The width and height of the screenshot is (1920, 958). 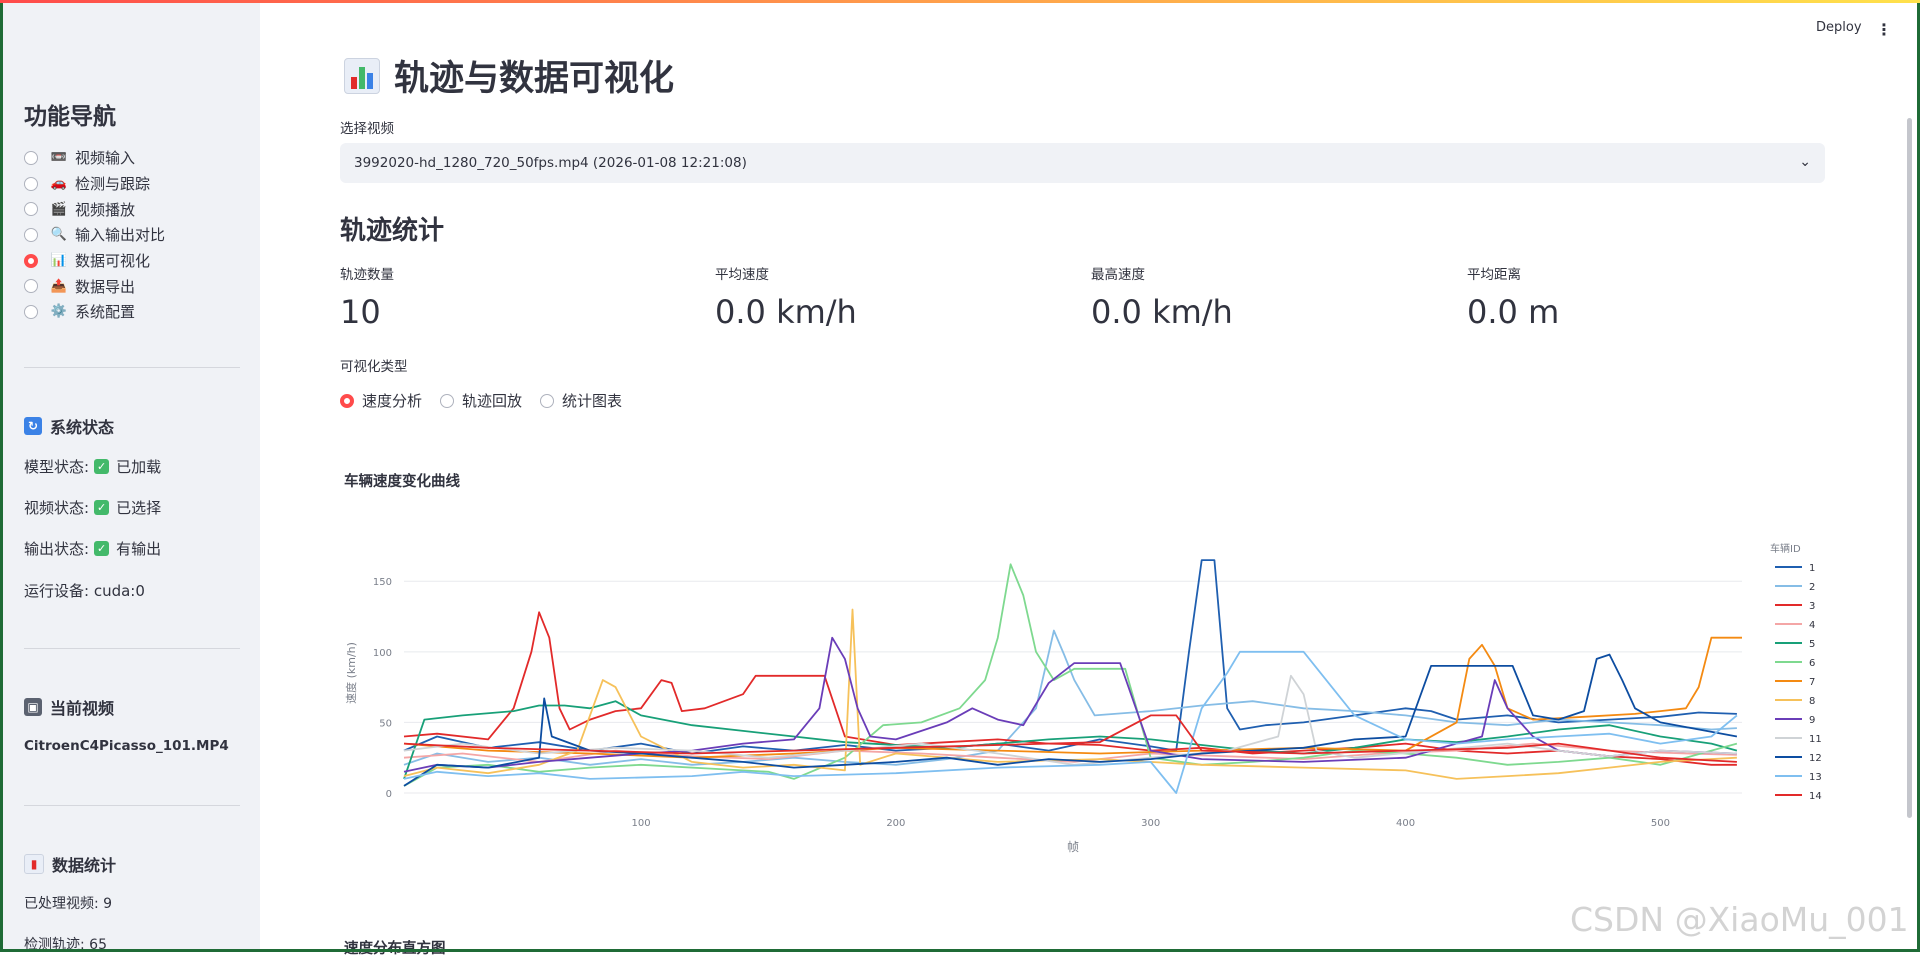 What do you see at coordinates (1812, 701) in the screenshot?
I see `legend-item-label: 8` at bounding box center [1812, 701].